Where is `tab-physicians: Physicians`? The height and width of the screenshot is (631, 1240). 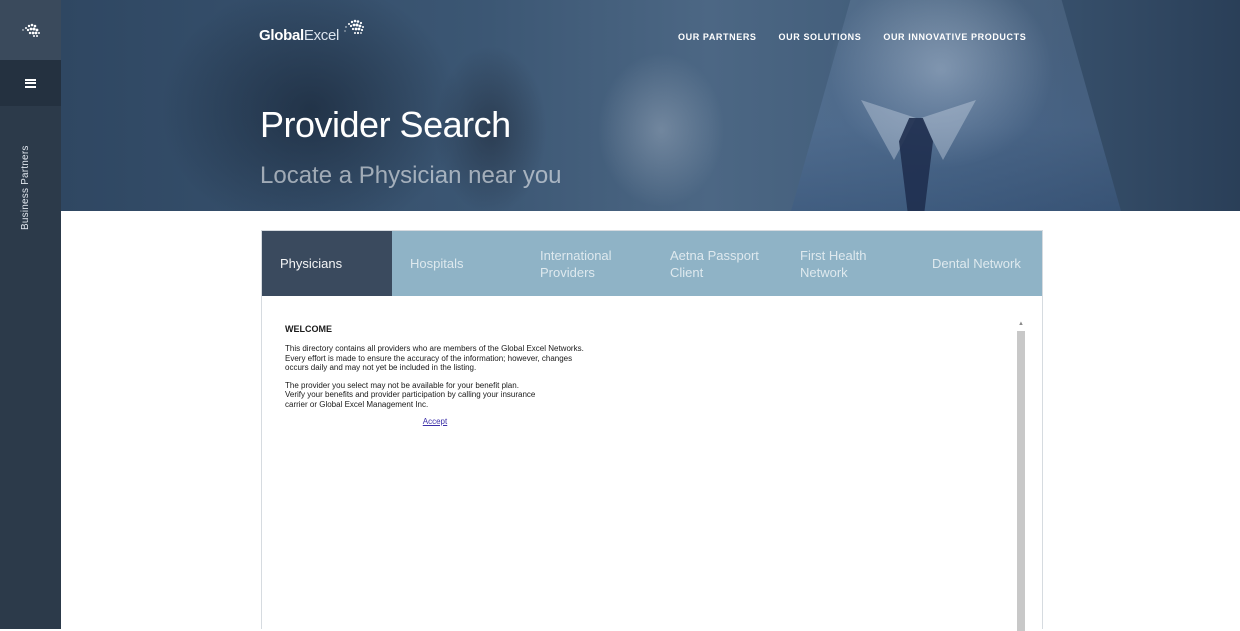
tab-physicians: Physicians is located at coordinates (327, 263).